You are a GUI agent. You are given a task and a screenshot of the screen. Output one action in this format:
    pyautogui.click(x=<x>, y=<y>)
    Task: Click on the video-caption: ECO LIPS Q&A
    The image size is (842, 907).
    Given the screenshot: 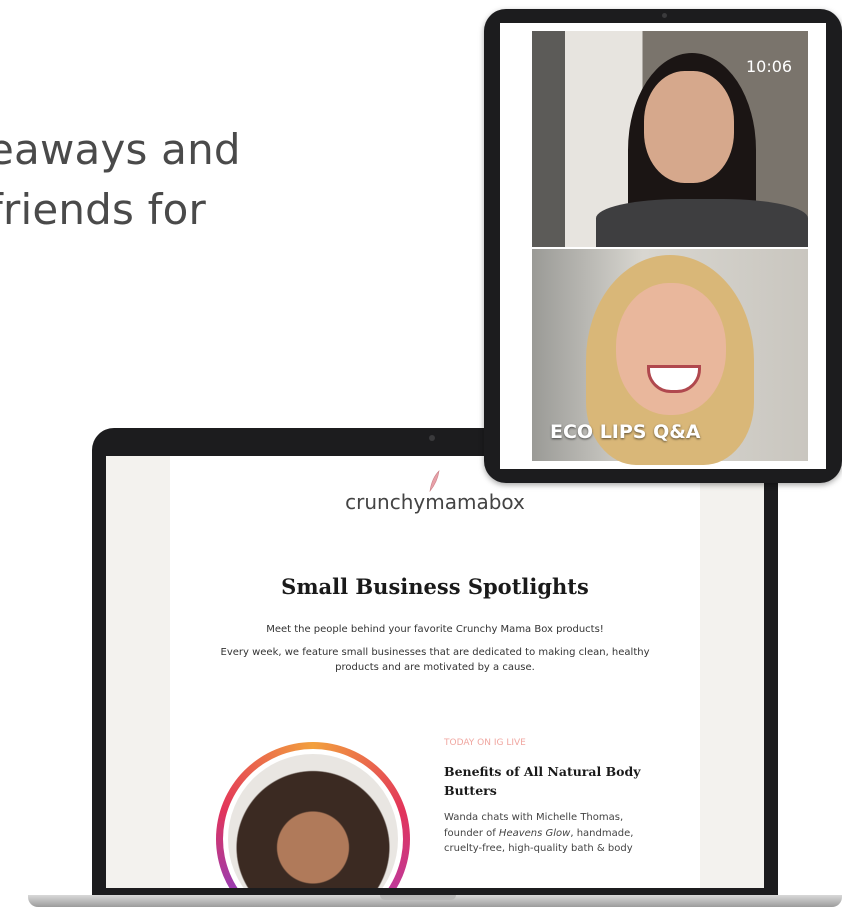 What is the action you would take?
    pyautogui.click(x=625, y=432)
    